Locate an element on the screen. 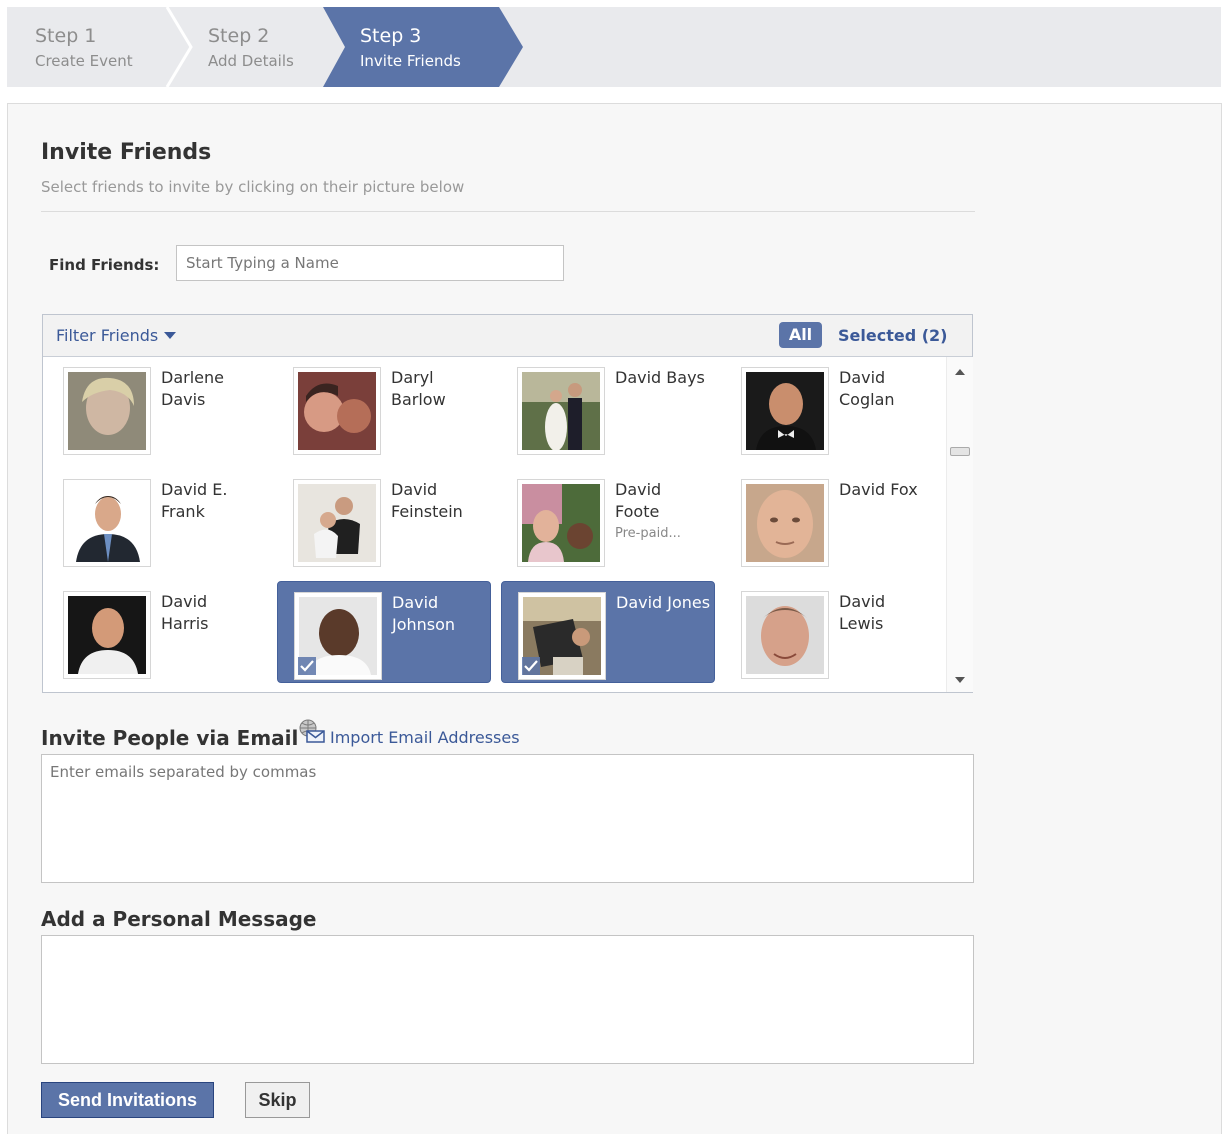 The height and width of the screenshot is (1134, 1222). step-separator-chevron is located at coordinates (179, 47).